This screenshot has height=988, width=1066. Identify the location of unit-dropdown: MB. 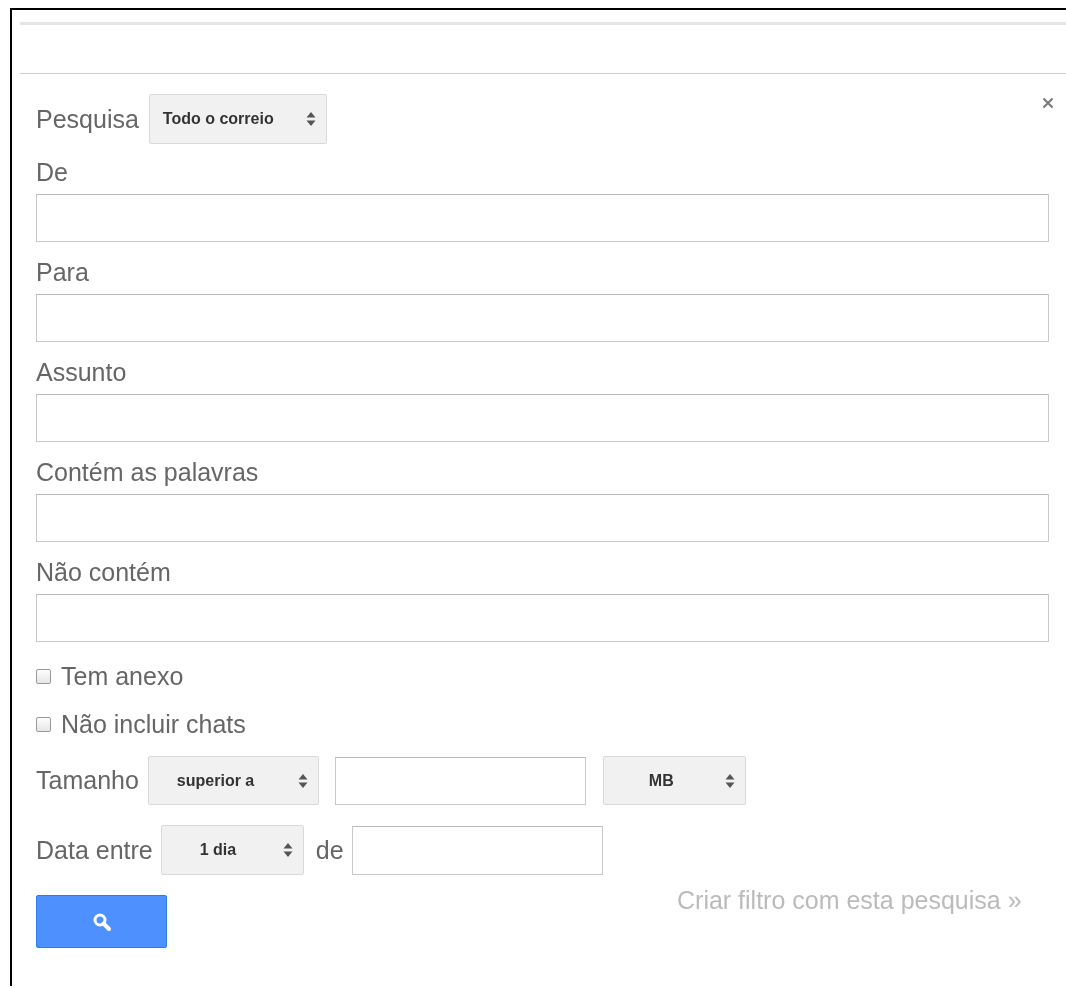
(674, 780).